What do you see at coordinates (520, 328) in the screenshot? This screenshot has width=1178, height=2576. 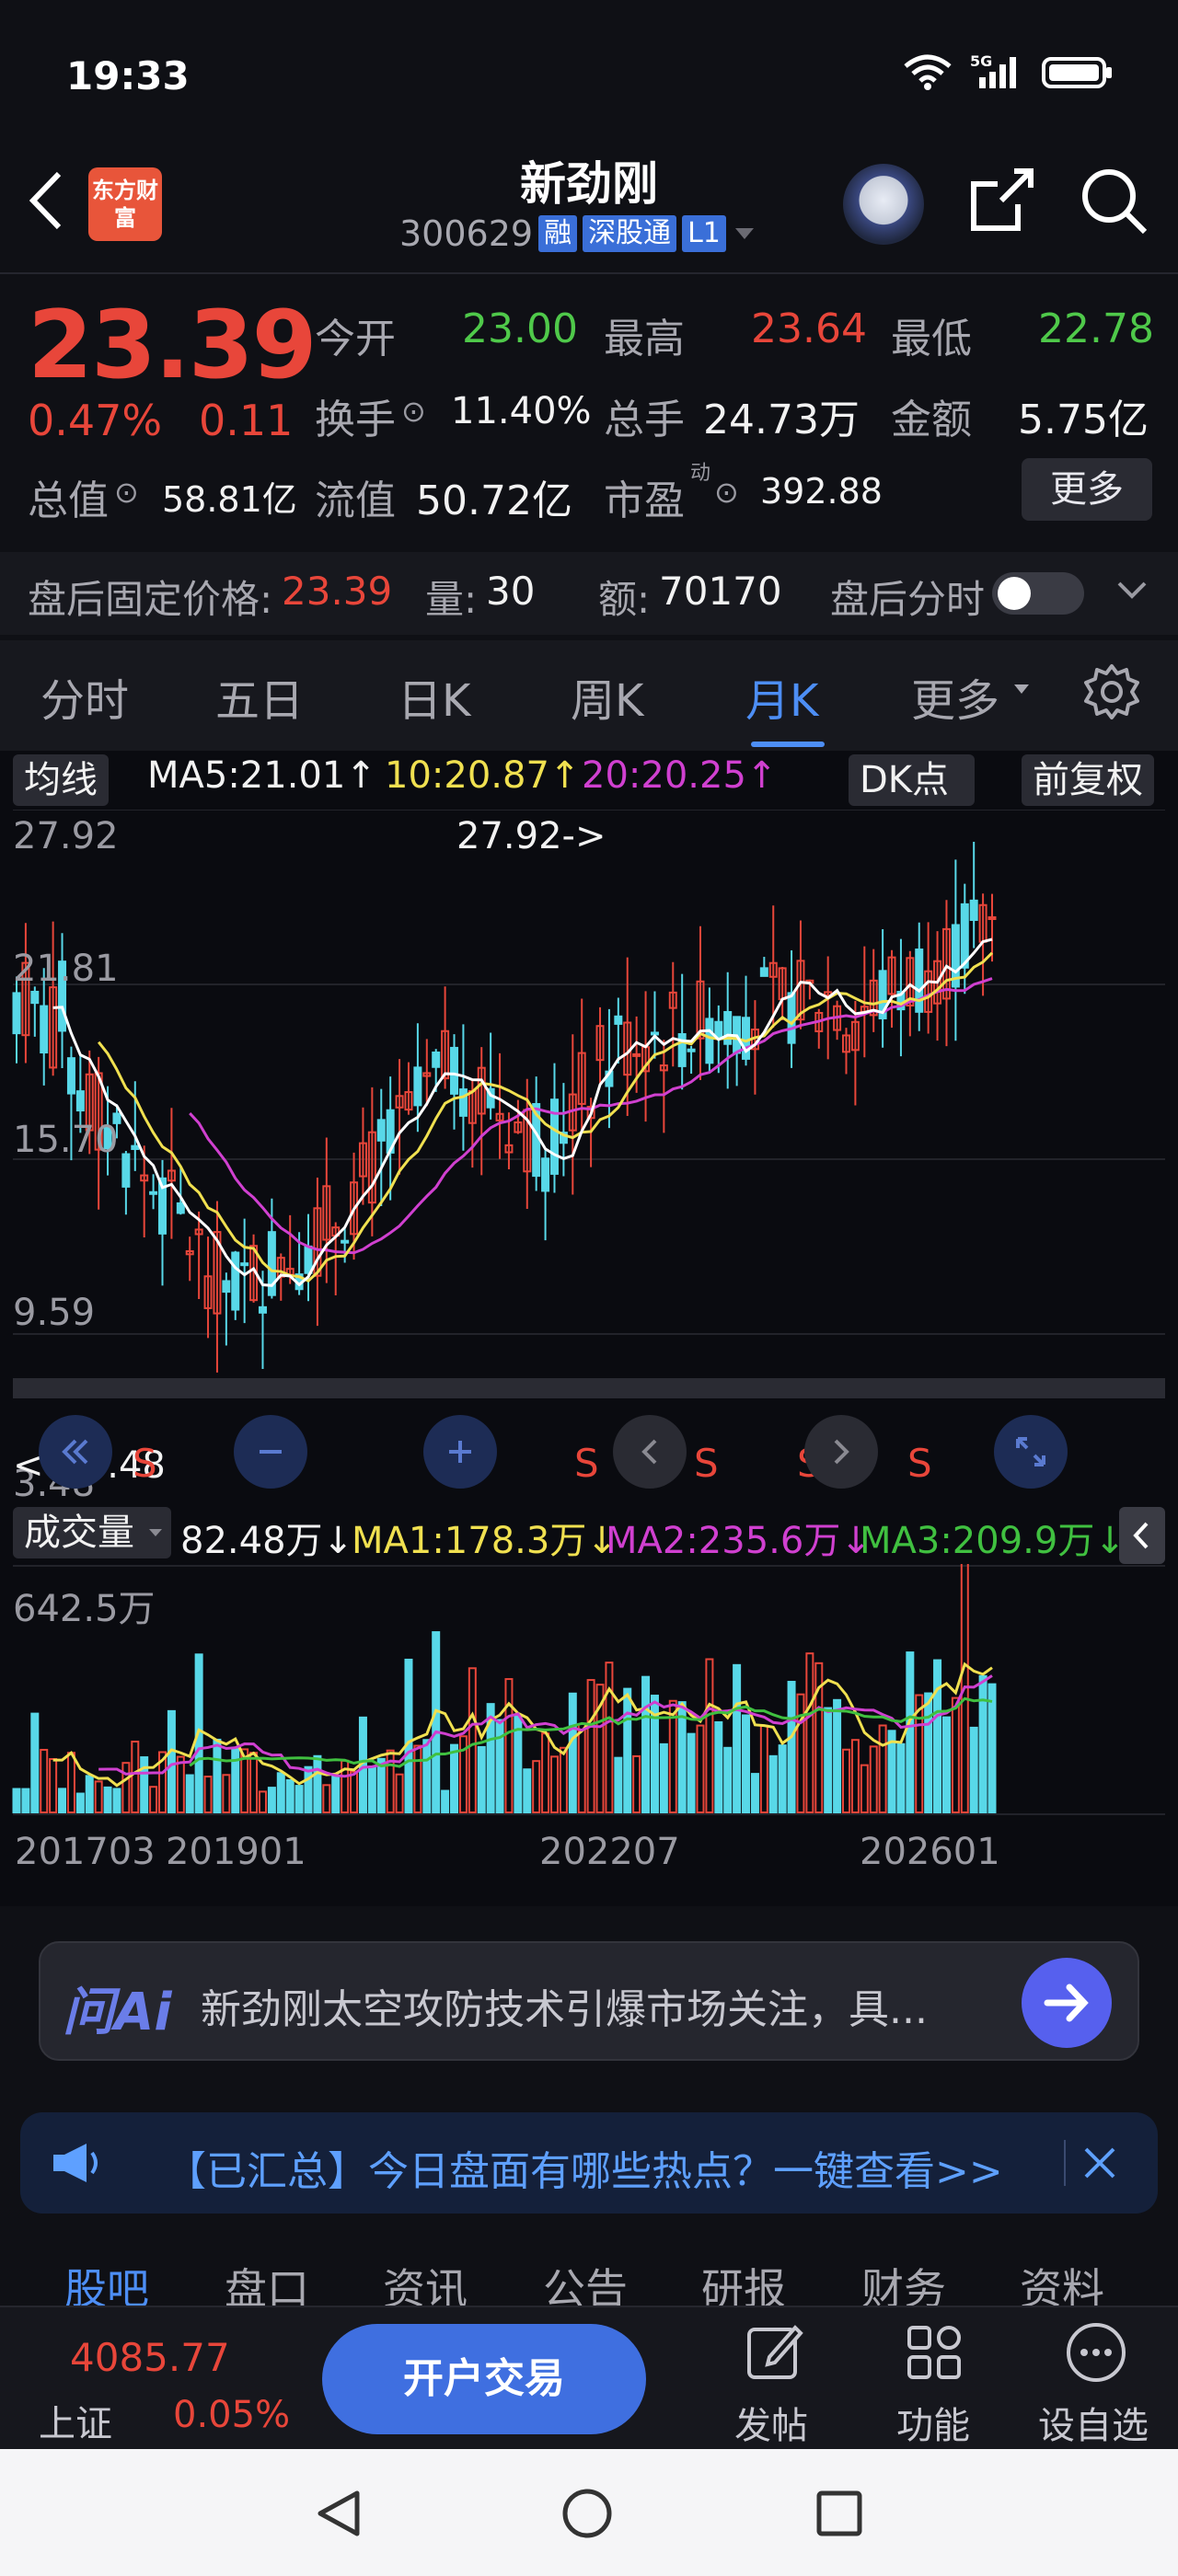 I see `open-value: 23.00` at bounding box center [520, 328].